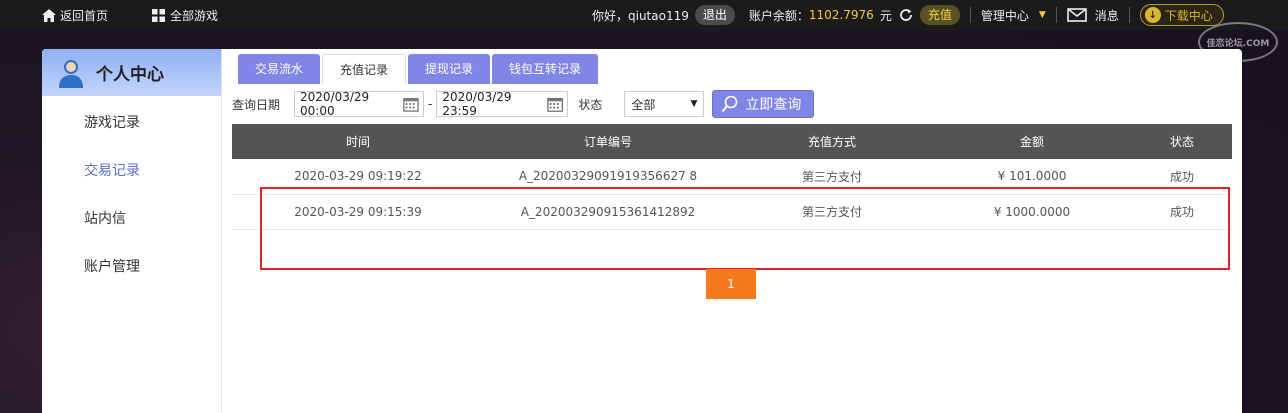 The height and width of the screenshot is (413, 1288). I want to click on tab-wallet-transfer: 钱包互转记录, so click(545, 69).